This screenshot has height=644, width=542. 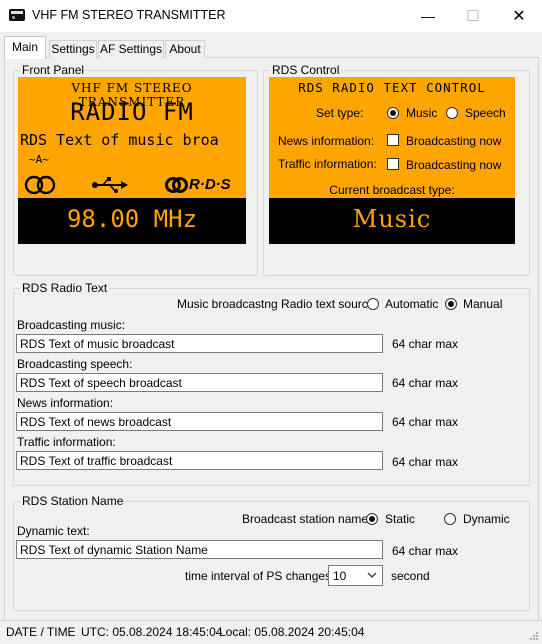 I want to click on source-manual-label: Manual, so click(x=482, y=304).